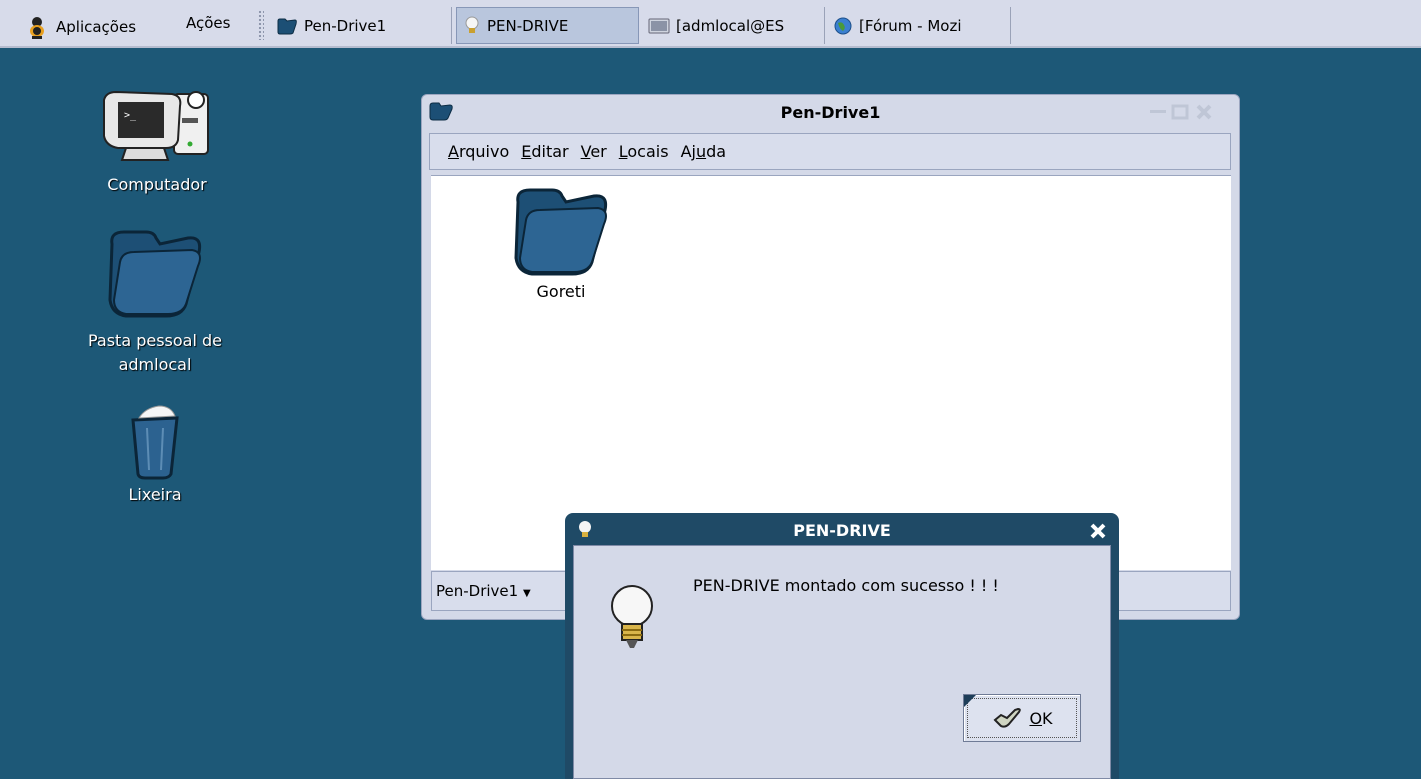 This screenshot has height=779, width=1421. What do you see at coordinates (155, 274) in the screenshot?
I see `home-folder-icon` at bounding box center [155, 274].